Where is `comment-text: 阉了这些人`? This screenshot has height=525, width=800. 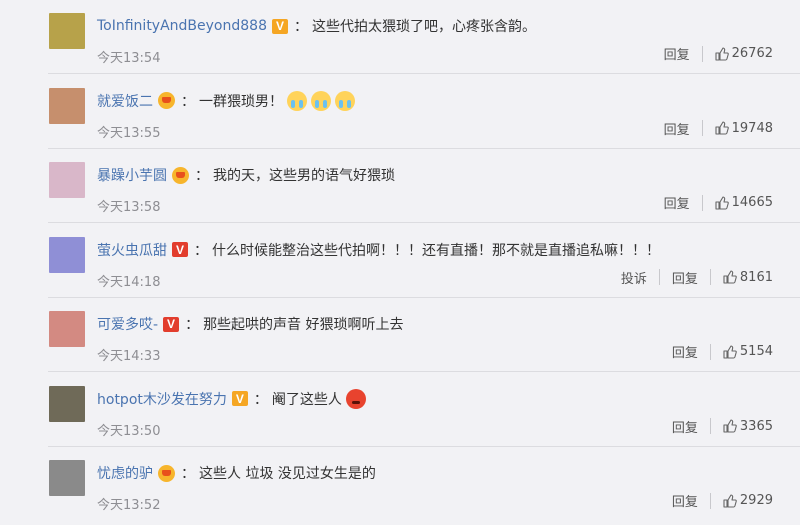 comment-text: 阉了这些人 is located at coordinates (306, 399).